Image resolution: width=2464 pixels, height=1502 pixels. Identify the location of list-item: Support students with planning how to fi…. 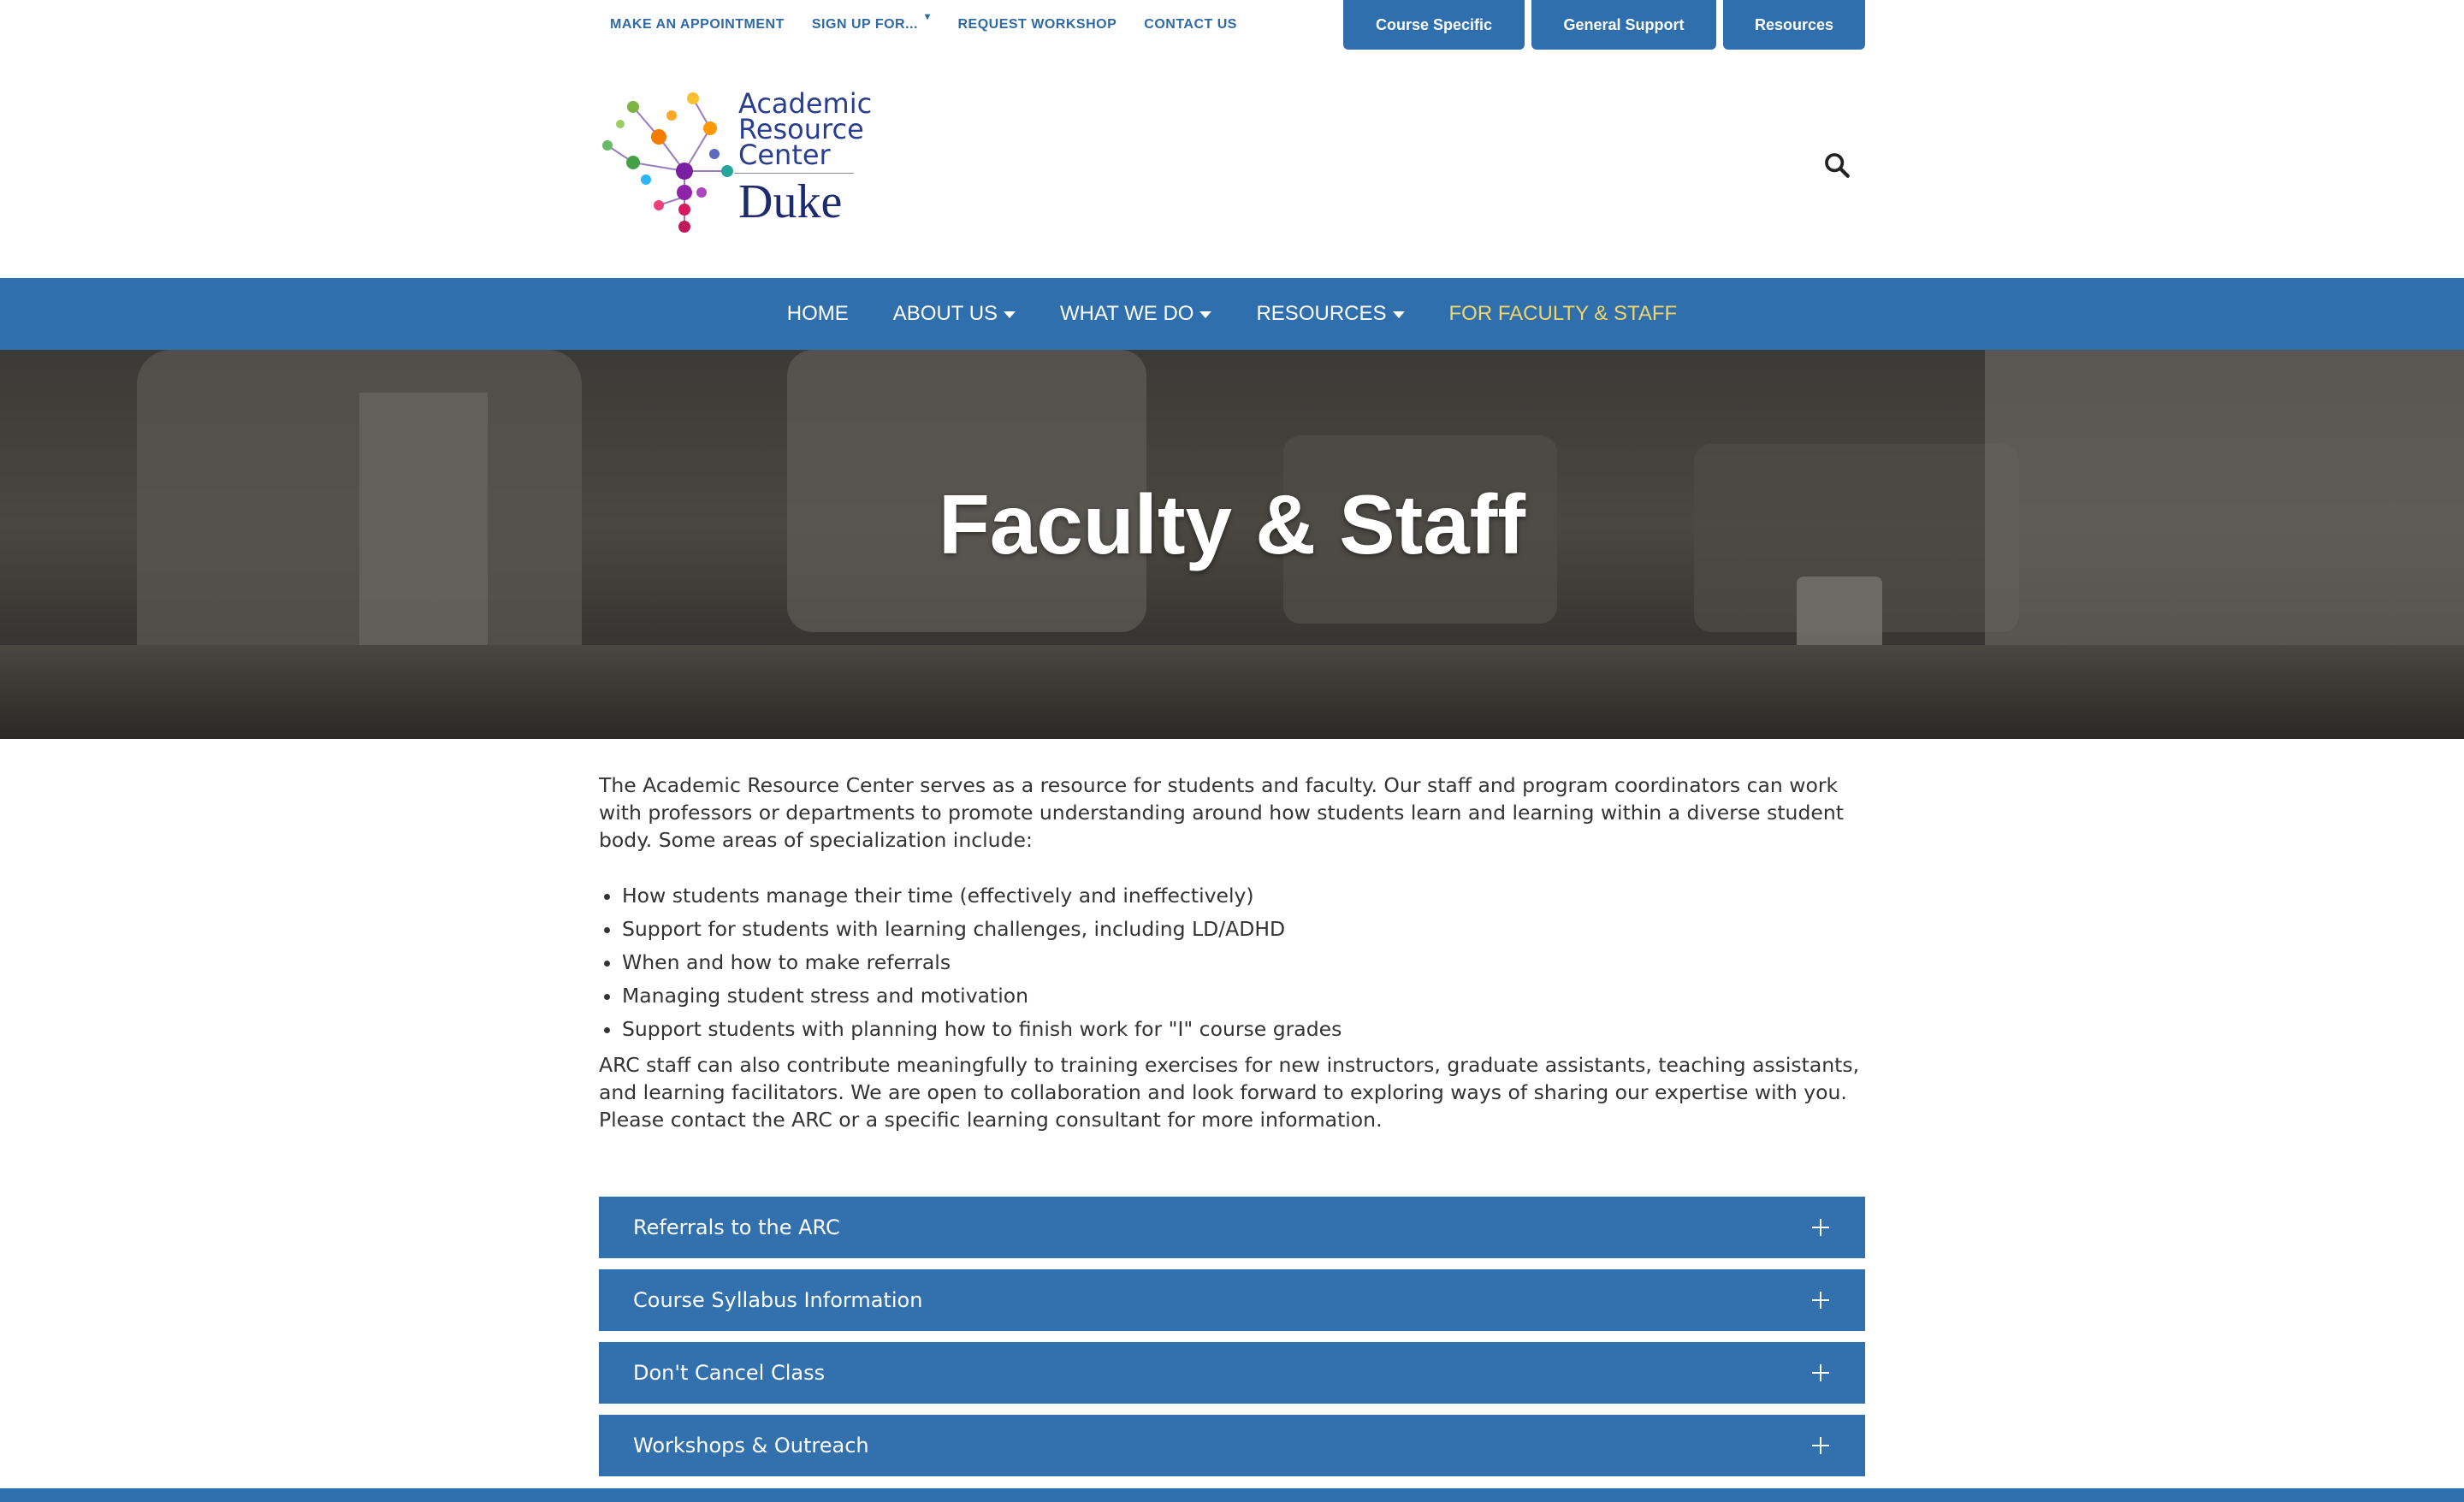
(1243, 1029).